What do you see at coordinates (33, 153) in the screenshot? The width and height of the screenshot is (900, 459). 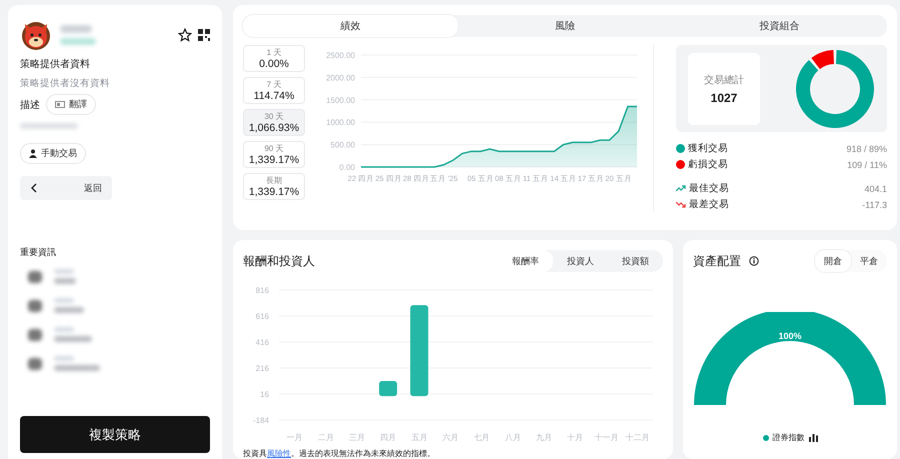 I see `person-icon` at bounding box center [33, 153].